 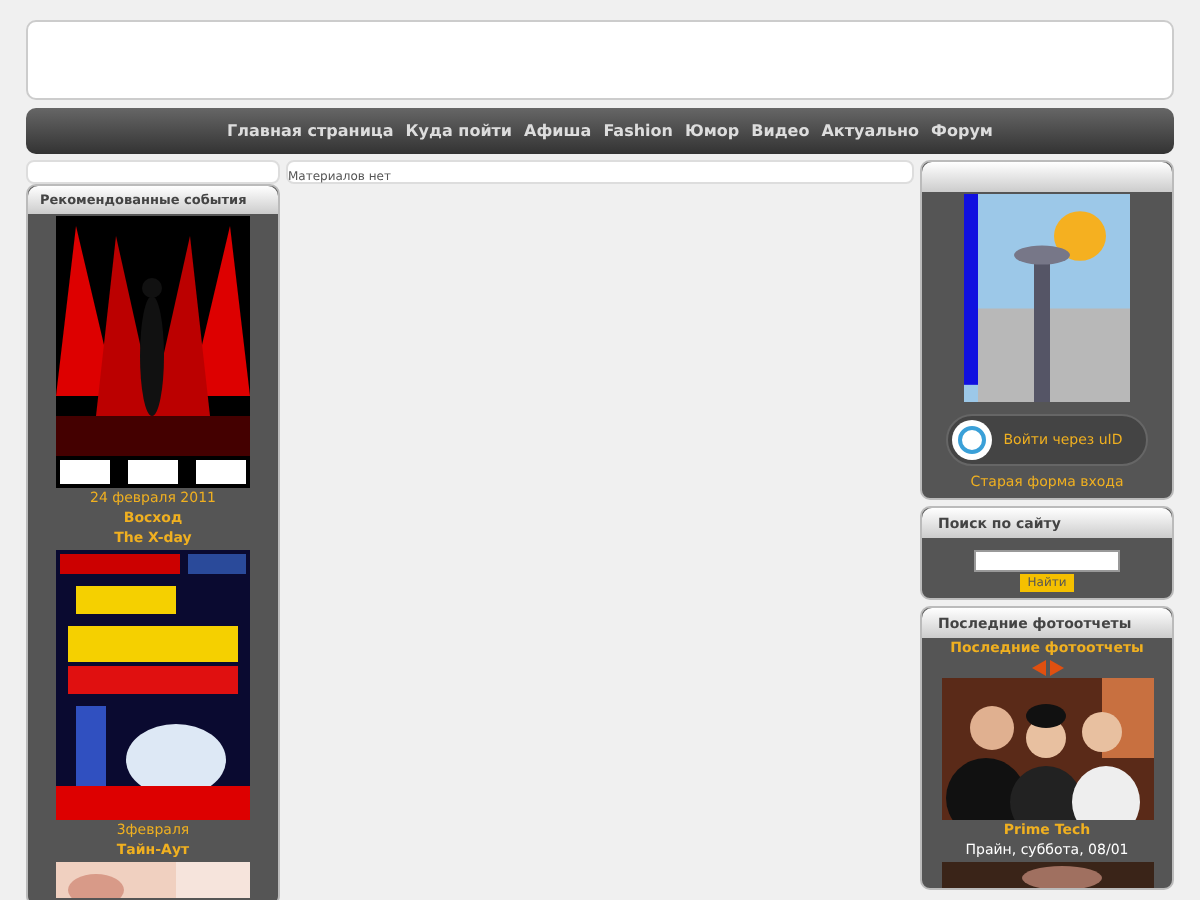 I want to click on uid-logo-icon, so click(x=971, y=440).